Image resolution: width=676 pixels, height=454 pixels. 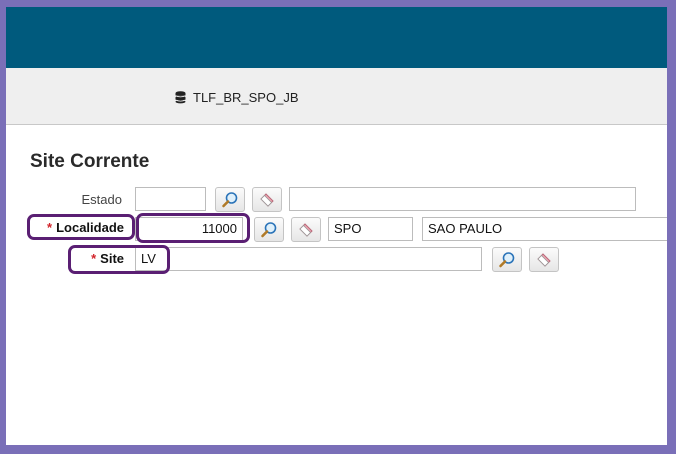 I want to click on database-icon, so click(x=180, y=97).